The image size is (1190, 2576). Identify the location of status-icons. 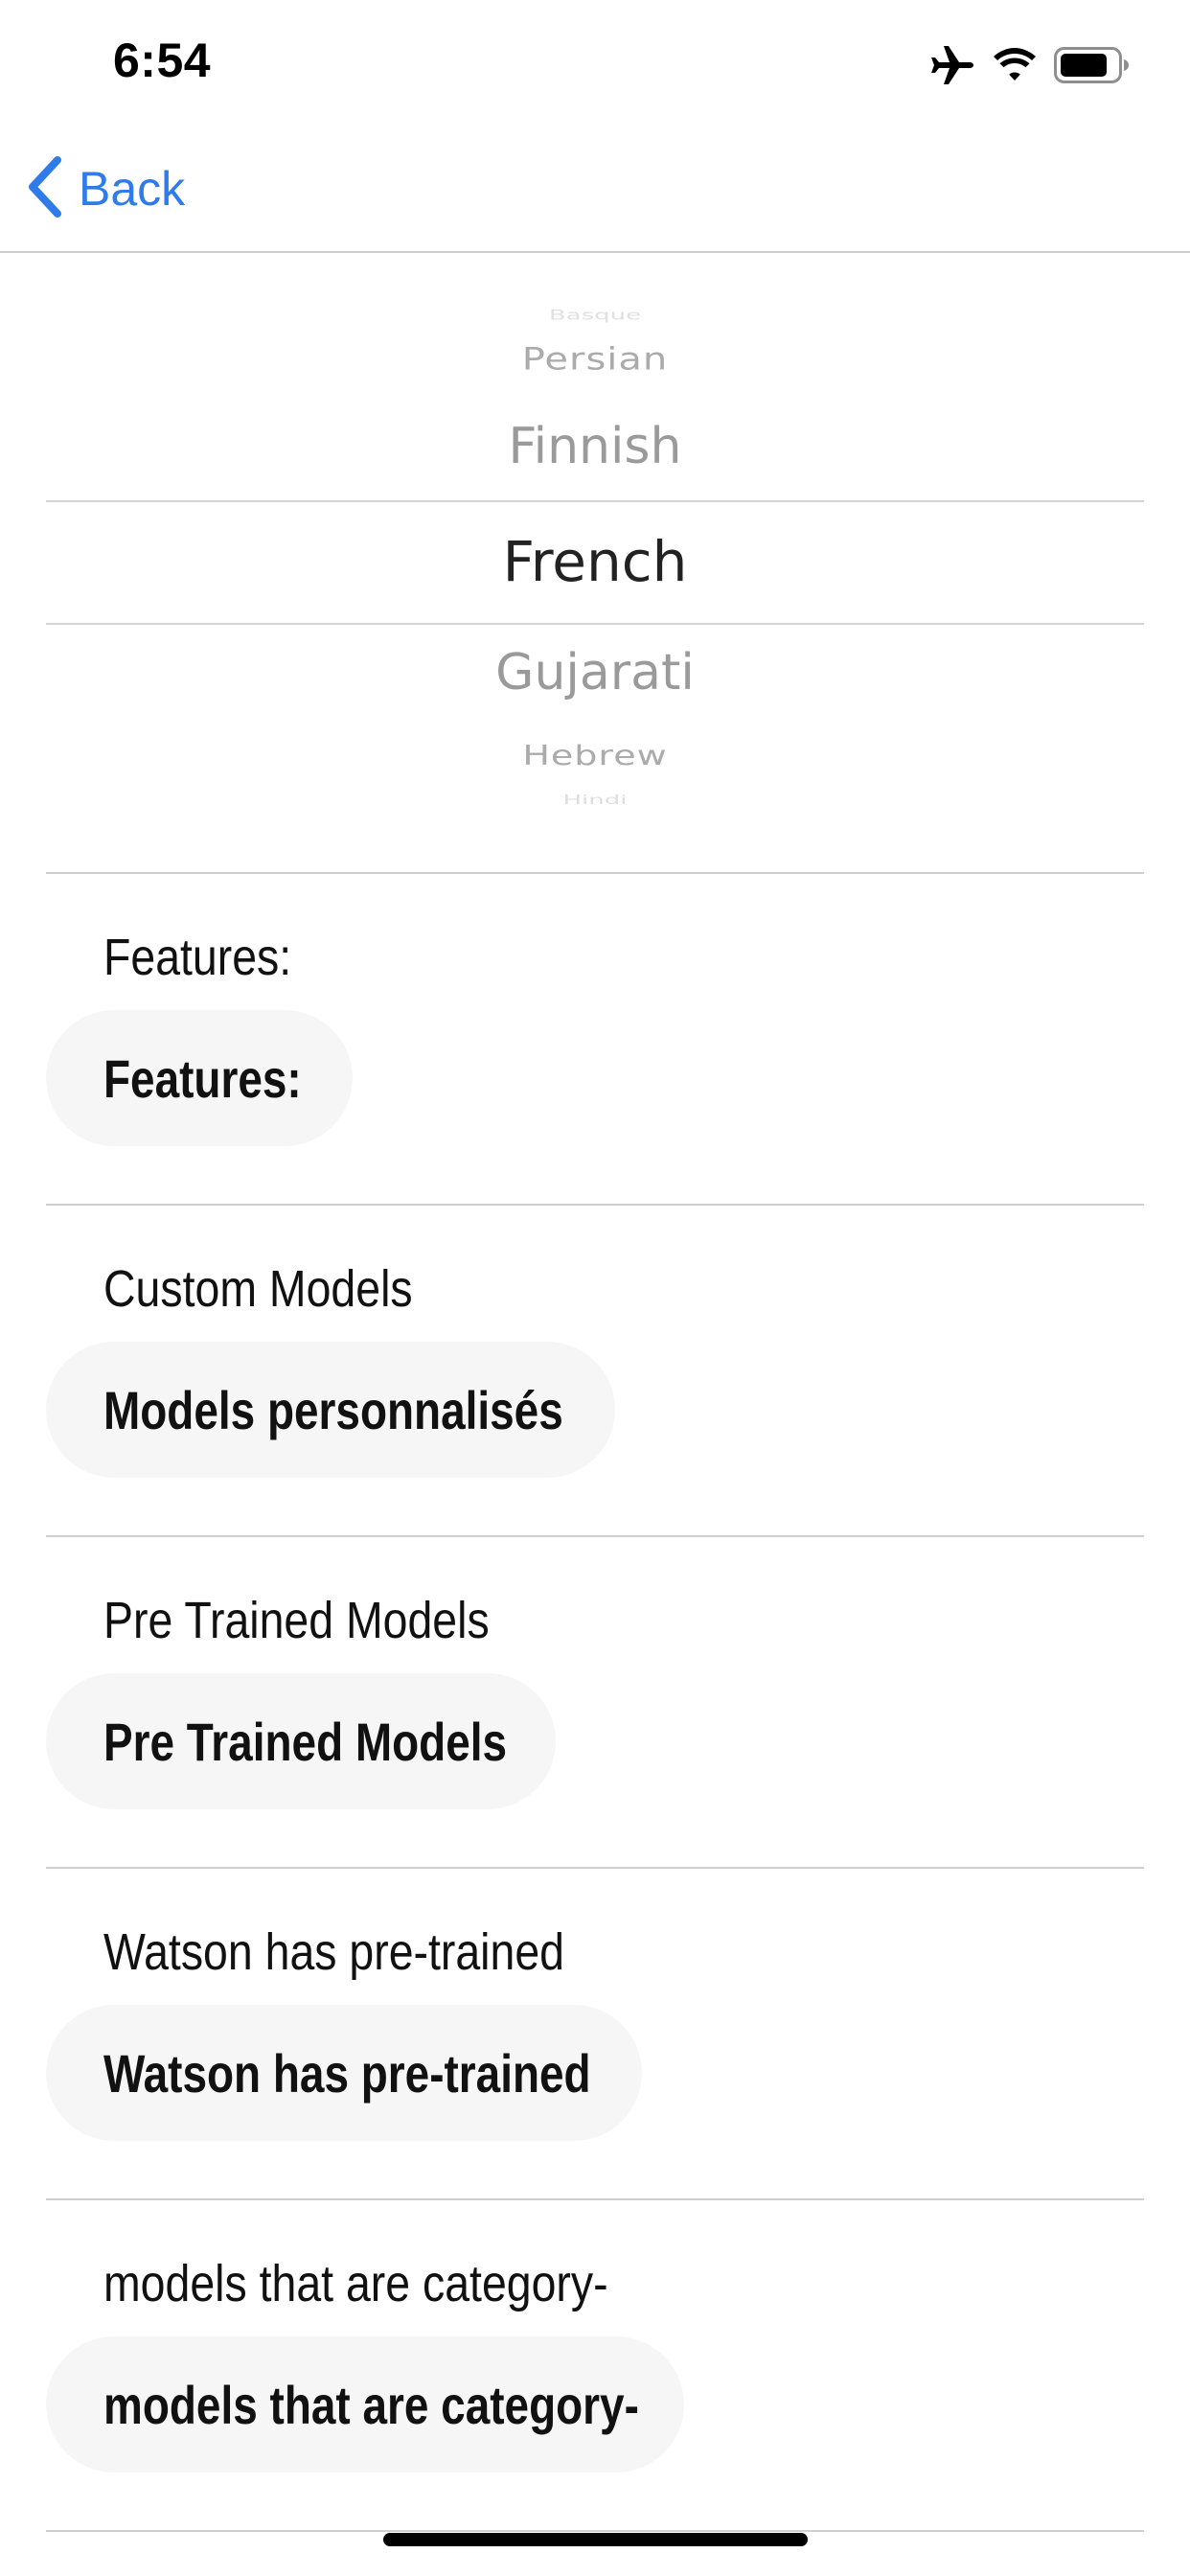
(1029, 65).